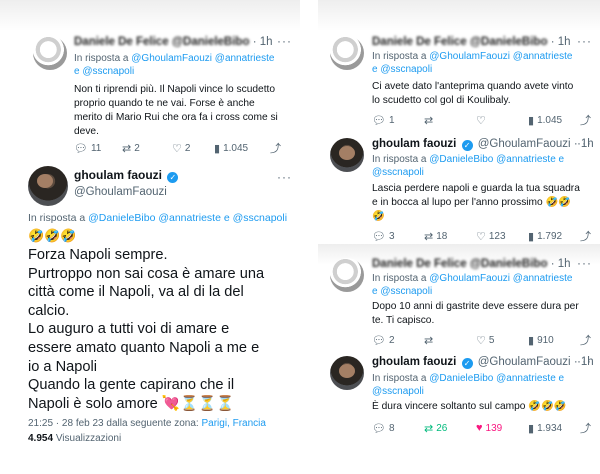  What do you see at coordinates (554, 340) in the screenshot?
I see `views-button: ▮ 910` at bounding box center [554, 340].